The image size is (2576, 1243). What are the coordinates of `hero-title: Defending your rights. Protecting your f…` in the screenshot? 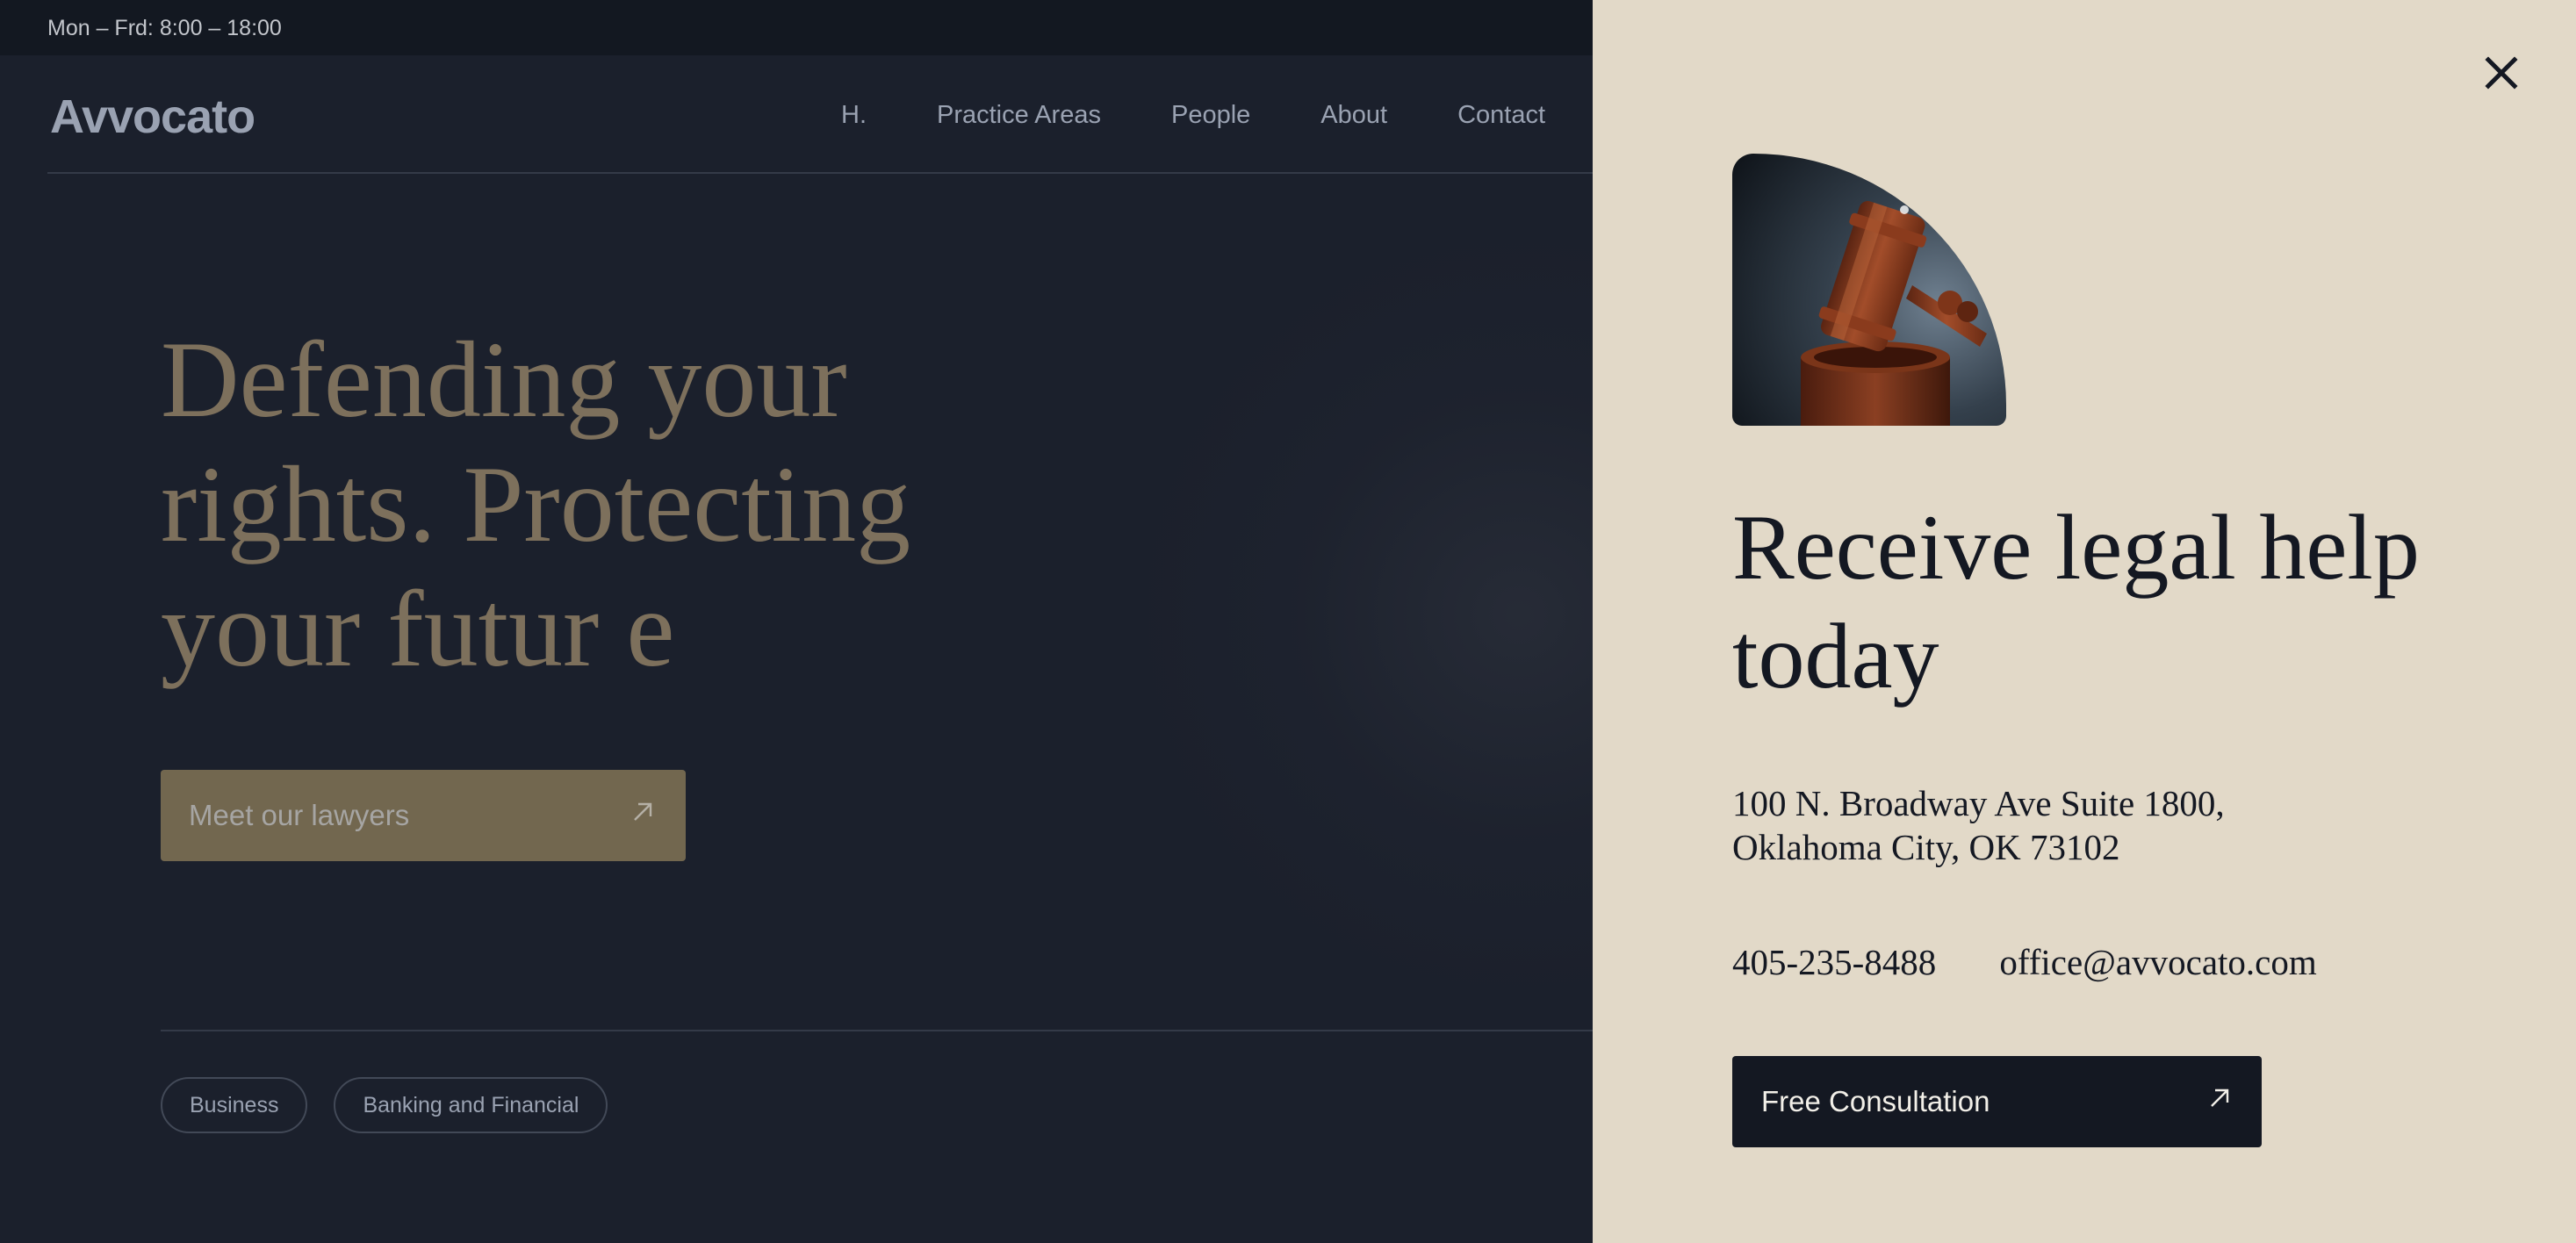 It's located at (643, 505).